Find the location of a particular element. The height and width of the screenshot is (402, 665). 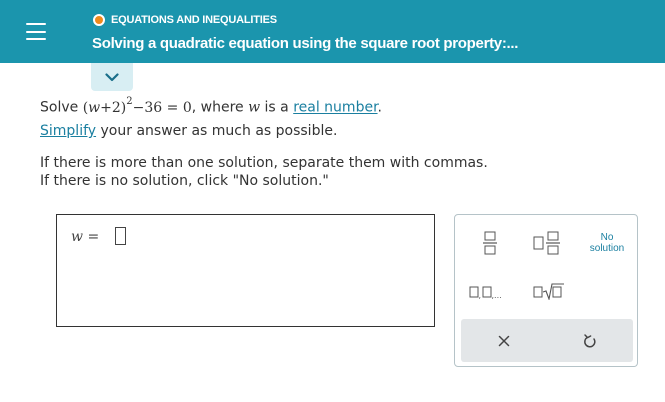

close-icon is located at coordinates (504, 340).